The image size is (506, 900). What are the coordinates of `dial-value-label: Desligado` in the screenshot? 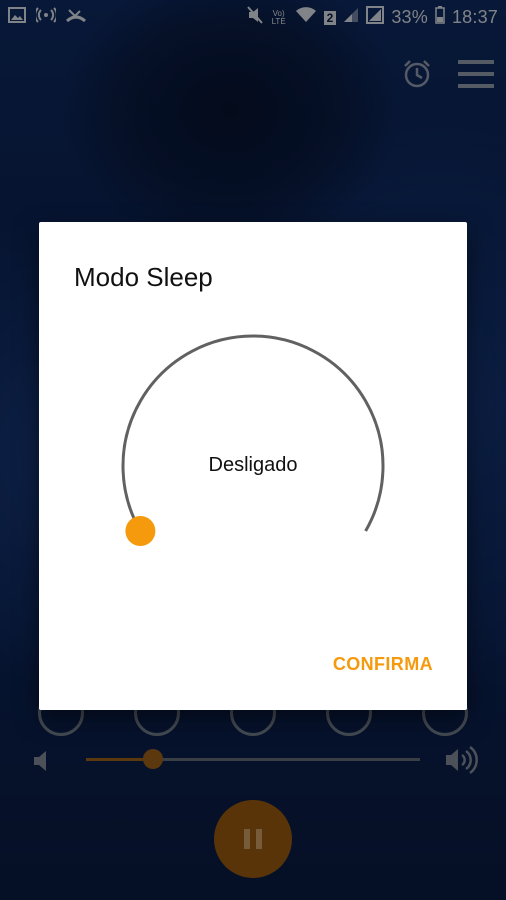 It's located at (253, 465).